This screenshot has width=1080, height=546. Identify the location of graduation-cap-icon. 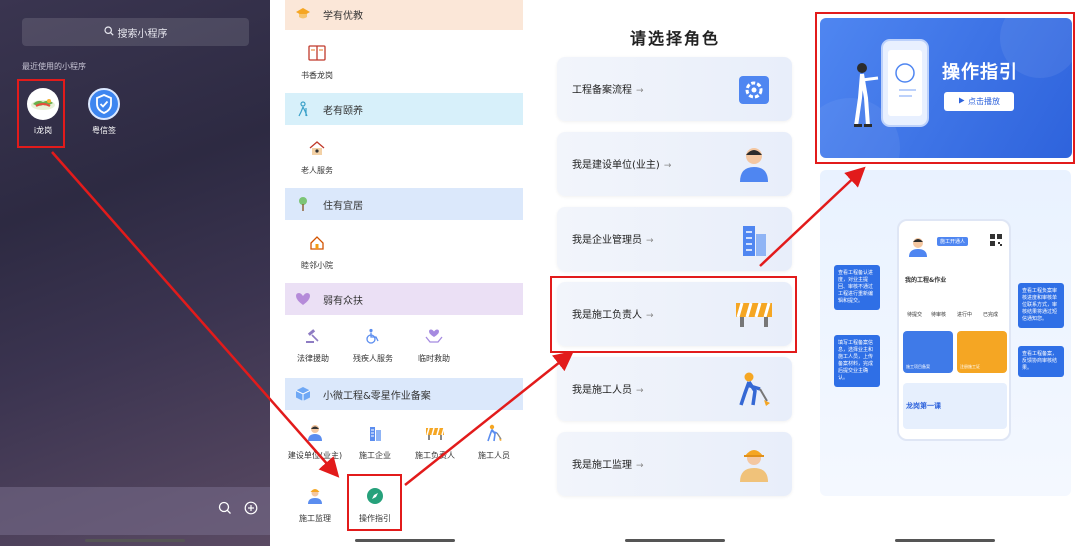
(303, 14).